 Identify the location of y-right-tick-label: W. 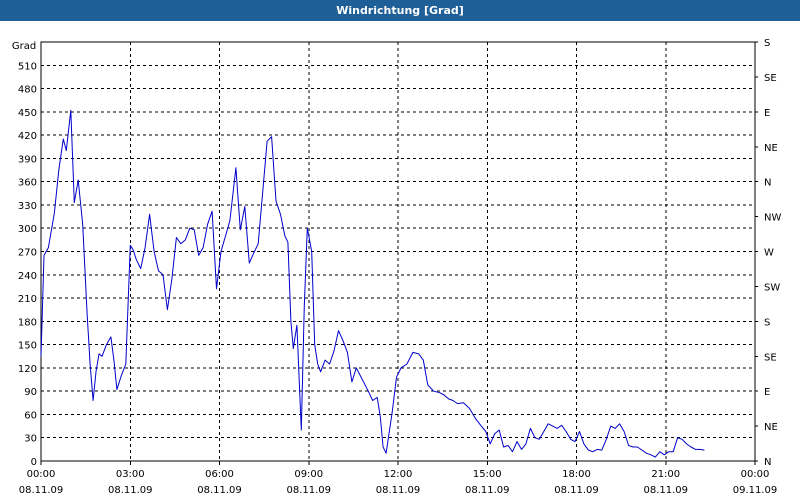
(769, 253).